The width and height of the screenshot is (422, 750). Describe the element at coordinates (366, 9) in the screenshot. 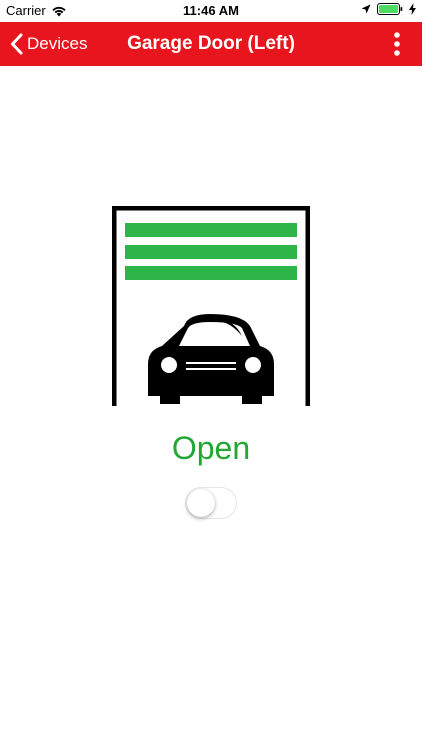

I see `location-arrow-icon` at that location.